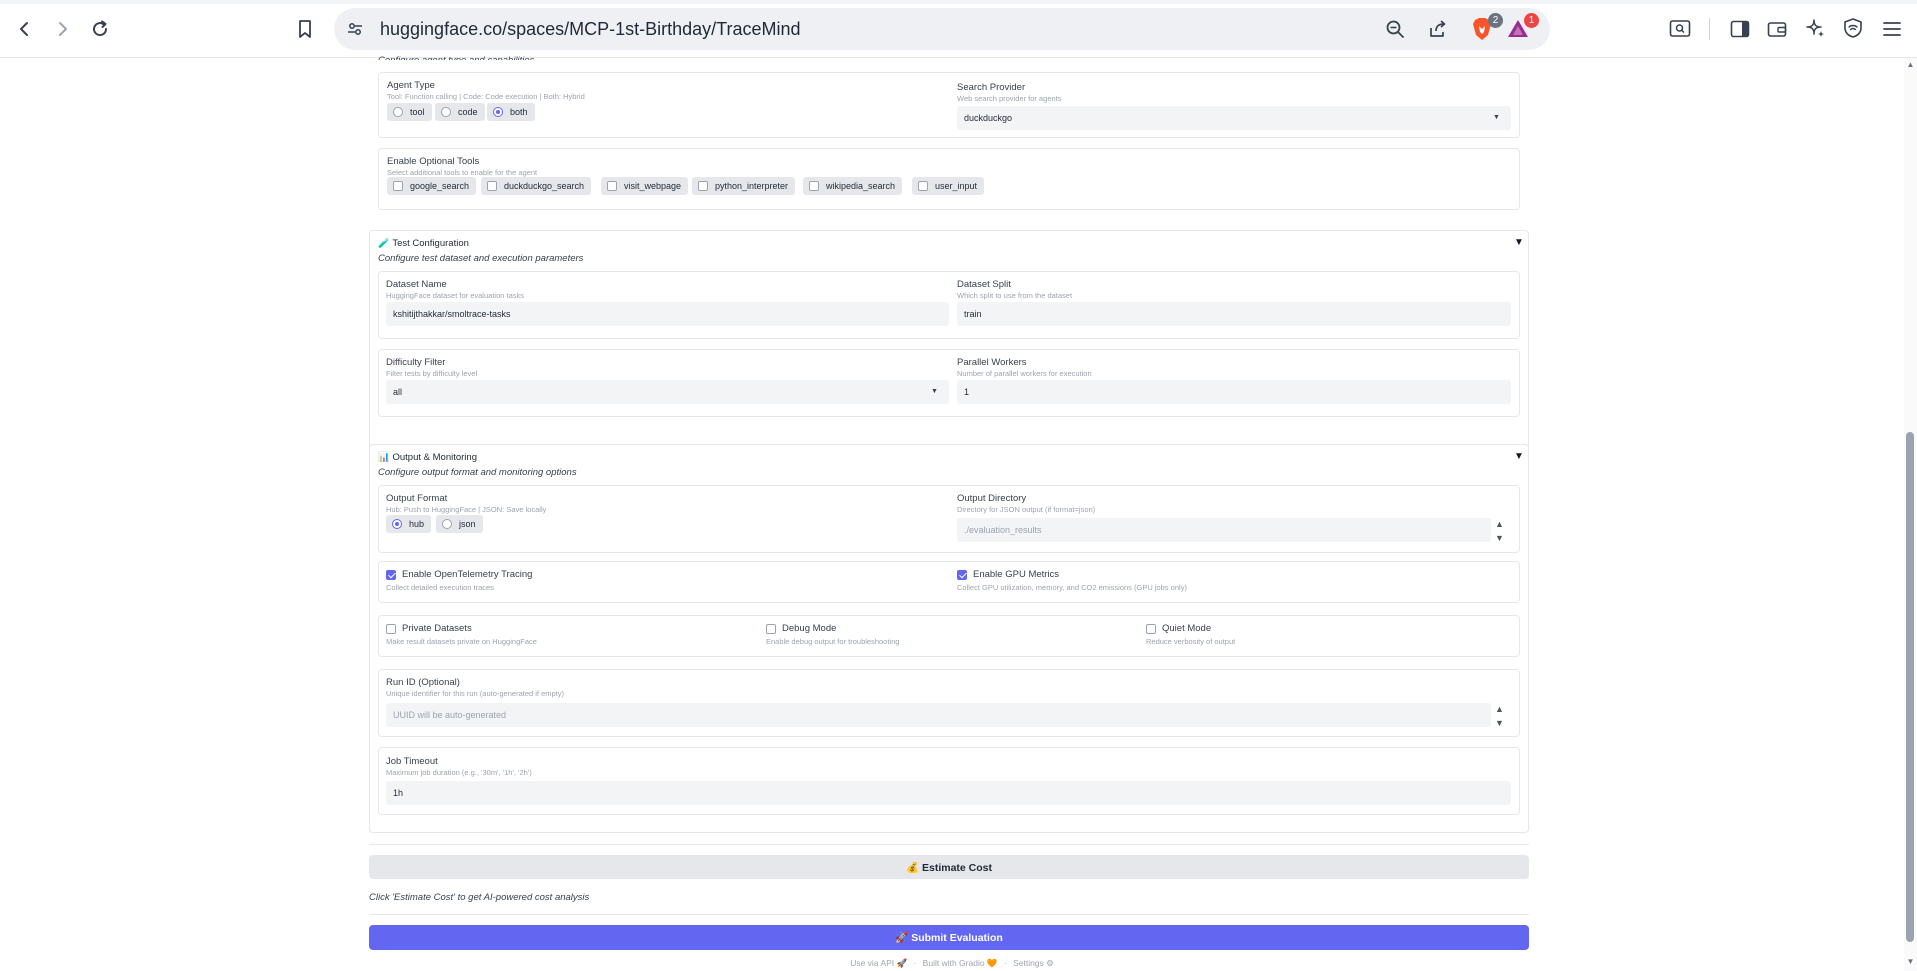 This screenshot has height=971, width=1917. I want to click on workers-info: Number of parallel workers for execution, so click(1024, 373).